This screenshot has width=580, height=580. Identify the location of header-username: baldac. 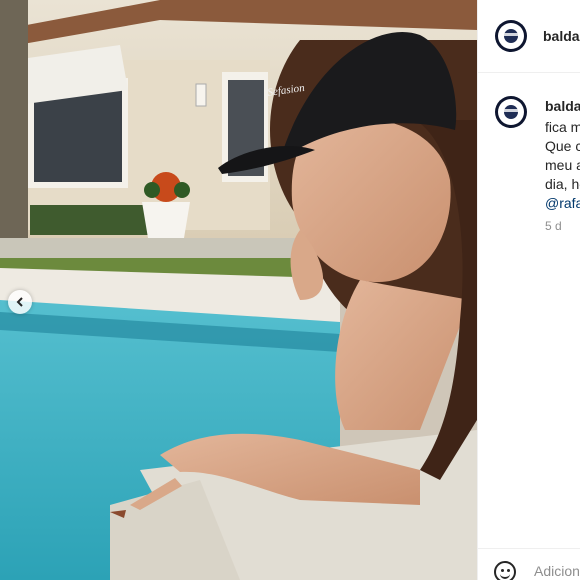
(561, 36).